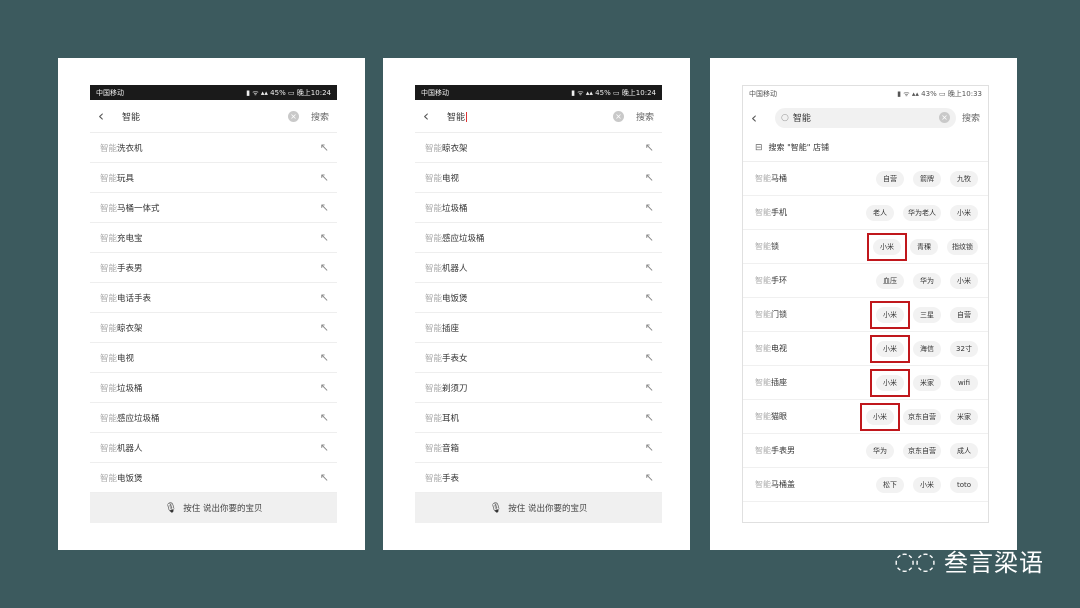 Image resolution: width=1080 pixels, height=608 pixels. Describe the element at coordinates (927, 314) in the screenshot. I see `suggestion-tag: 三星` at that location.